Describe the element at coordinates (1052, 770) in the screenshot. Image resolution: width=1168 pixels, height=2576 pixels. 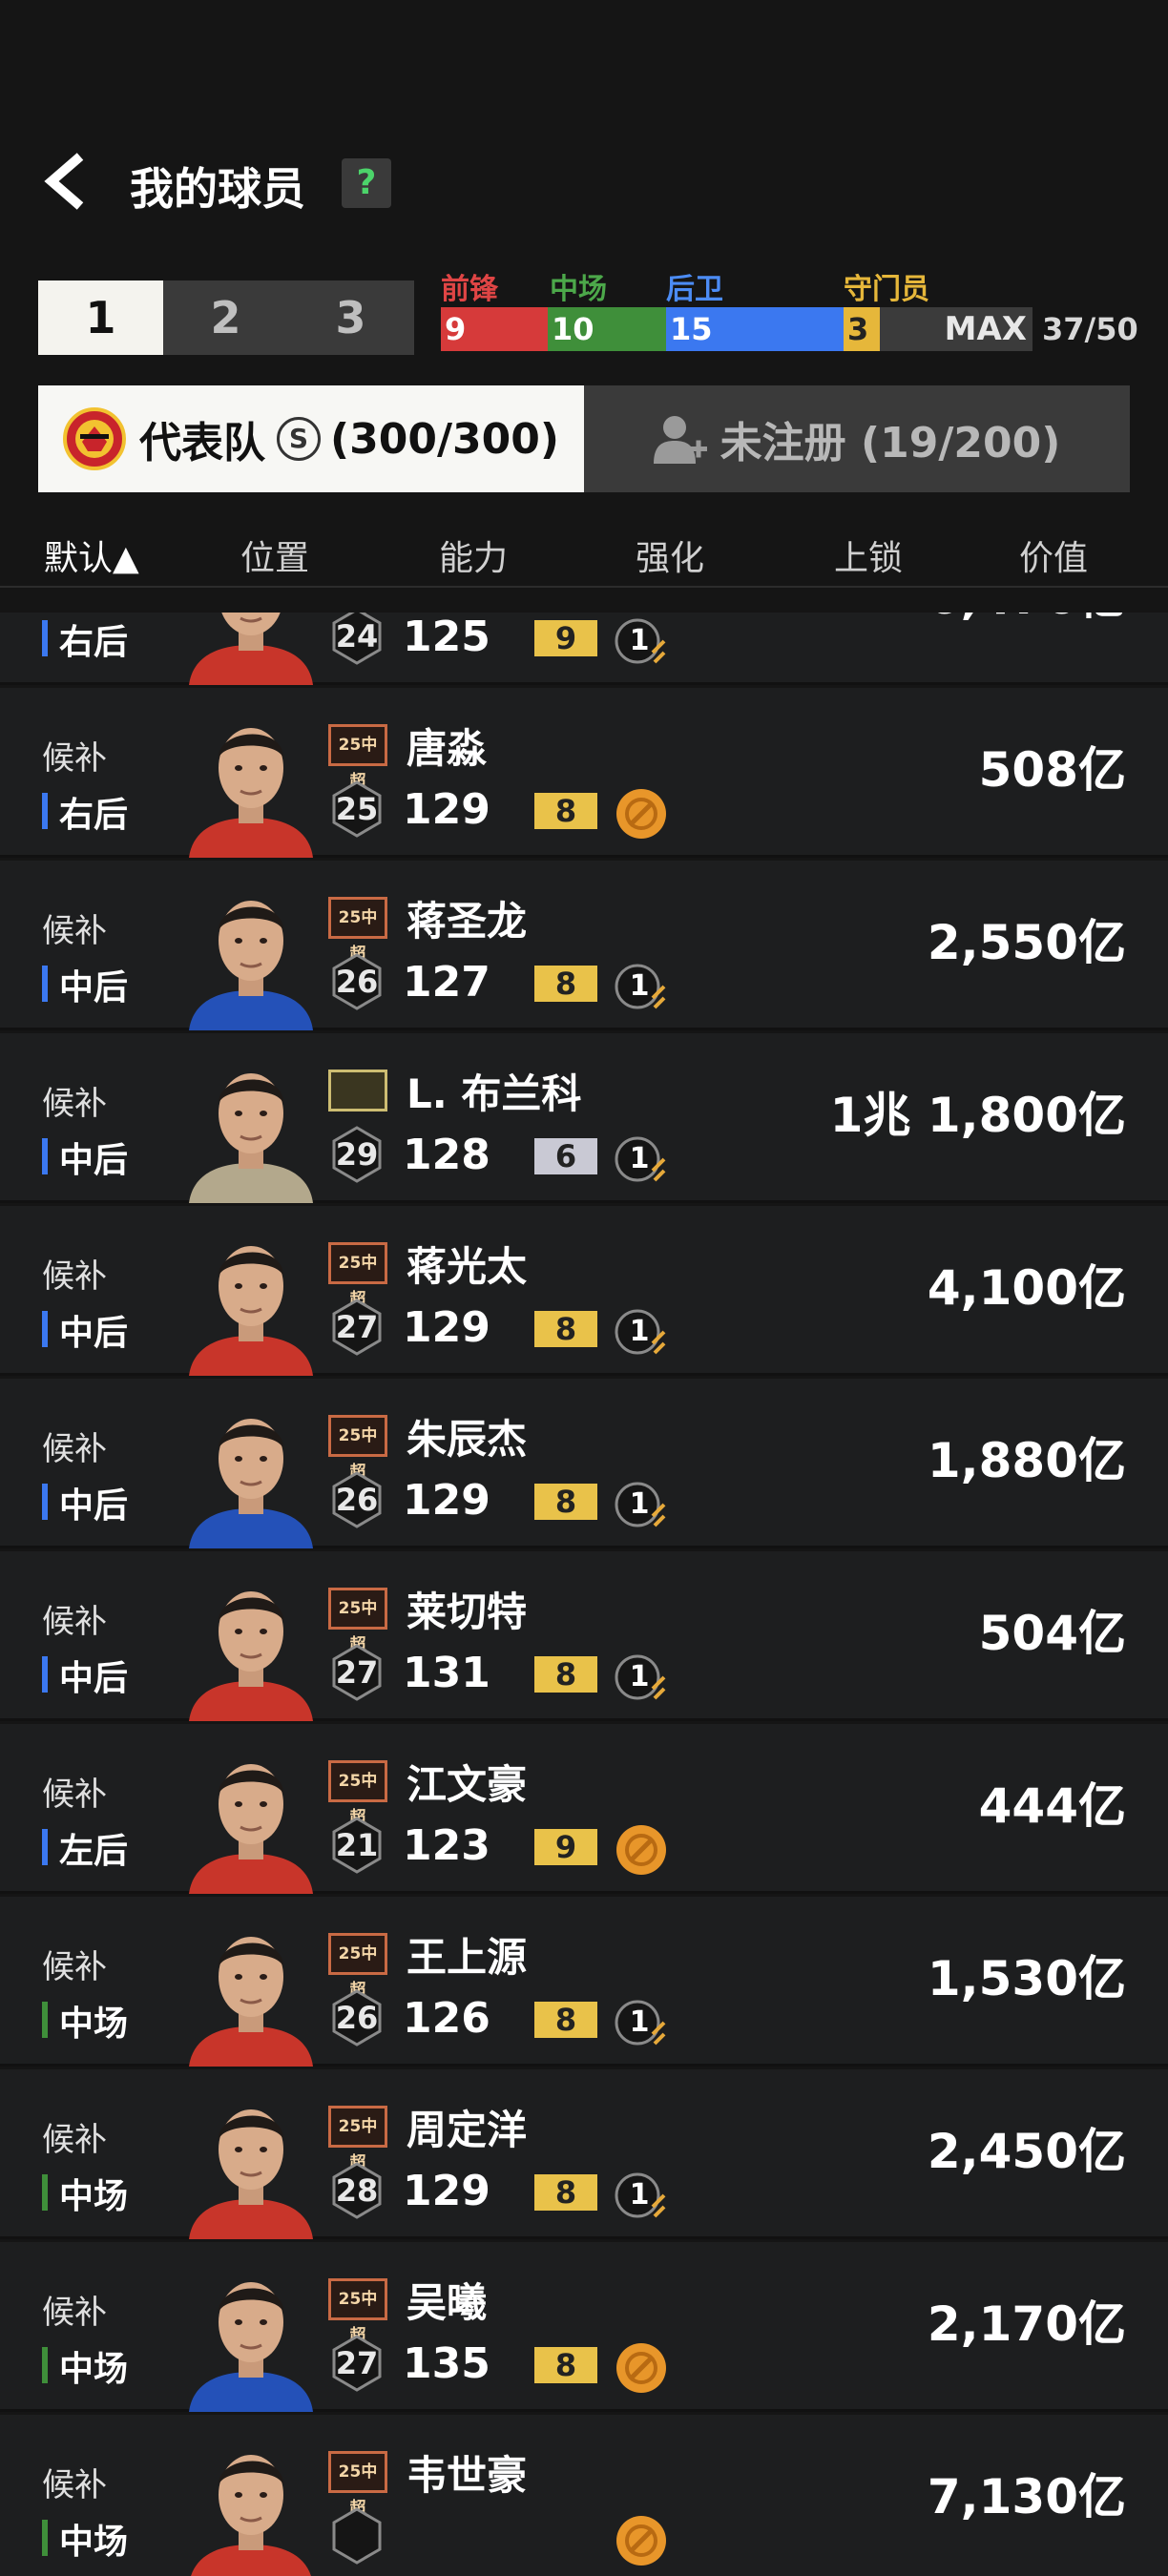
I see `player-value: 508亿` at that location.